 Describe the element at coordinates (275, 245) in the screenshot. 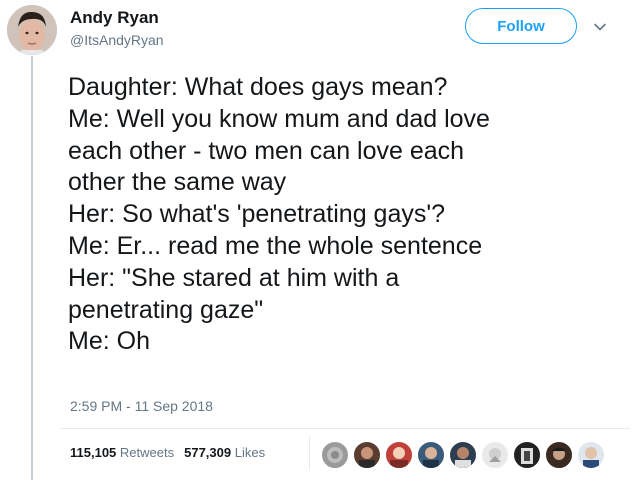

I see `tweet-text-line: Me: Er... read me the whole sentence` at that location.